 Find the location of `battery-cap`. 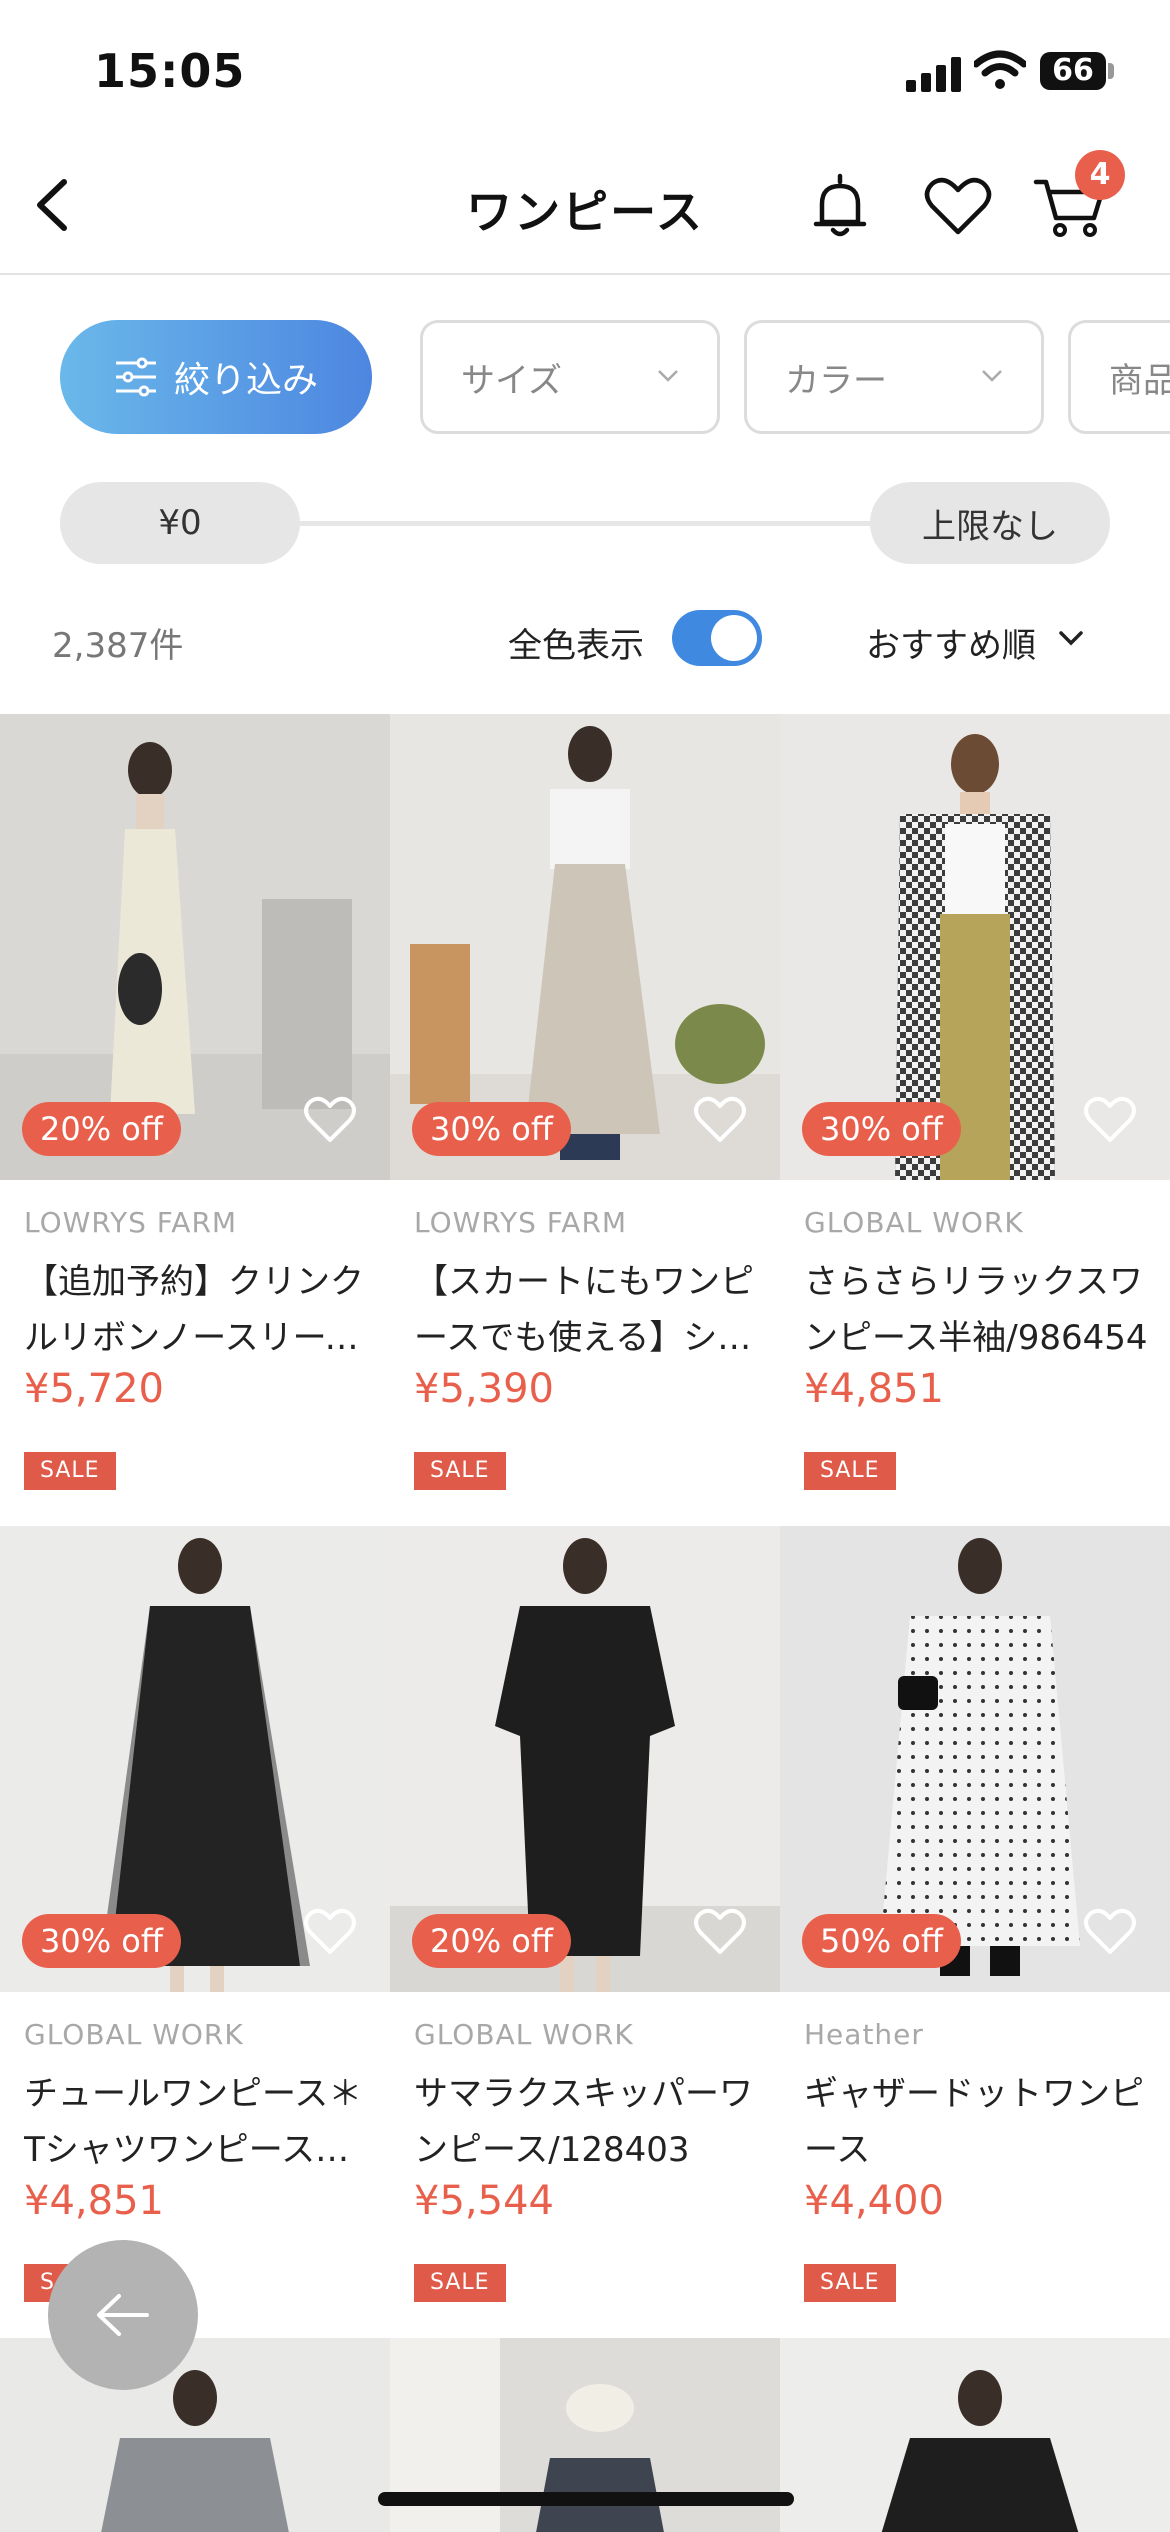

battery-cap is located at coordinates (1111, 71).